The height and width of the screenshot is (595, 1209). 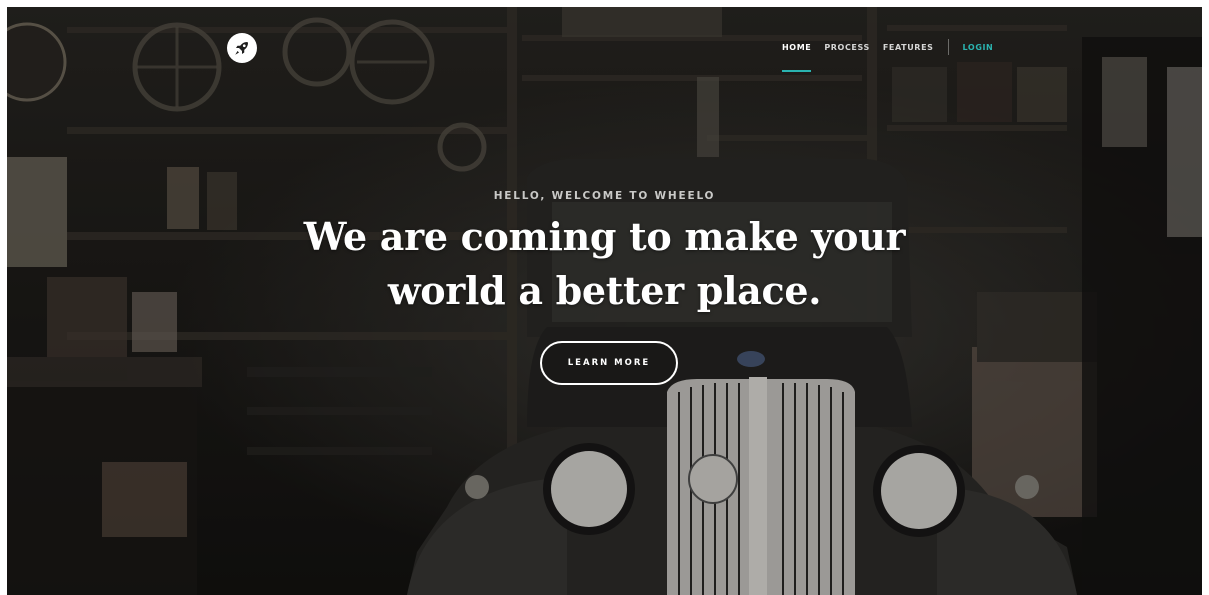 What do you see at coordinates (604, 196) in the screenshot?
I see `hero-kicker: HELLO, WELCOME TO WHEELO` at bounding box center [604, 196].